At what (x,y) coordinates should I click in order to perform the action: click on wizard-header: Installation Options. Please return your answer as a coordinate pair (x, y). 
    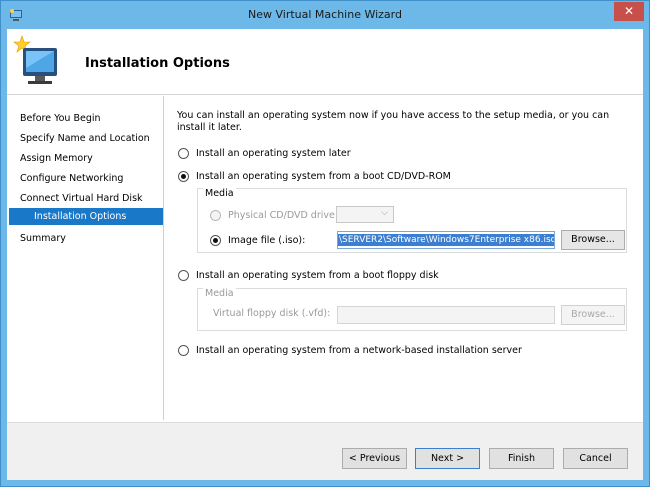
    Looking at the image, I should click on (325, 62).